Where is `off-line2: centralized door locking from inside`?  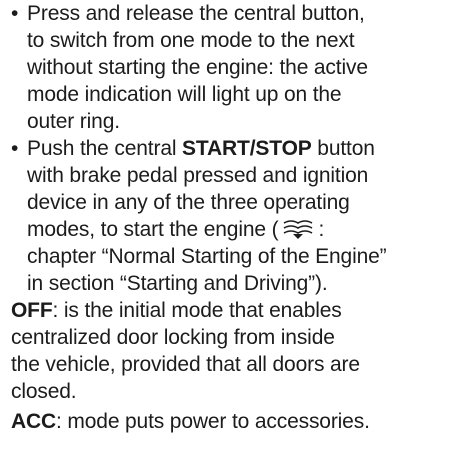
off-line2: centralized door locking from inside is located at coordinates (173, 337).